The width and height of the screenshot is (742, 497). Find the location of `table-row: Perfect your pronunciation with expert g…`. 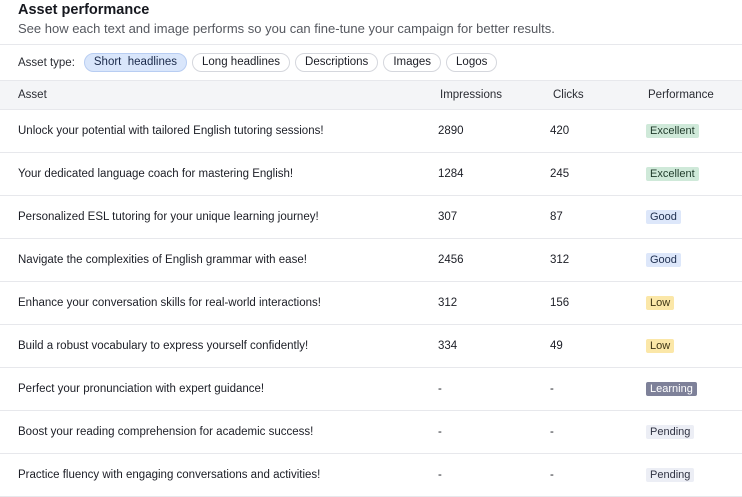

table-row: Perfect your pronunciation with expert g… is located at coordinates (371, 389).